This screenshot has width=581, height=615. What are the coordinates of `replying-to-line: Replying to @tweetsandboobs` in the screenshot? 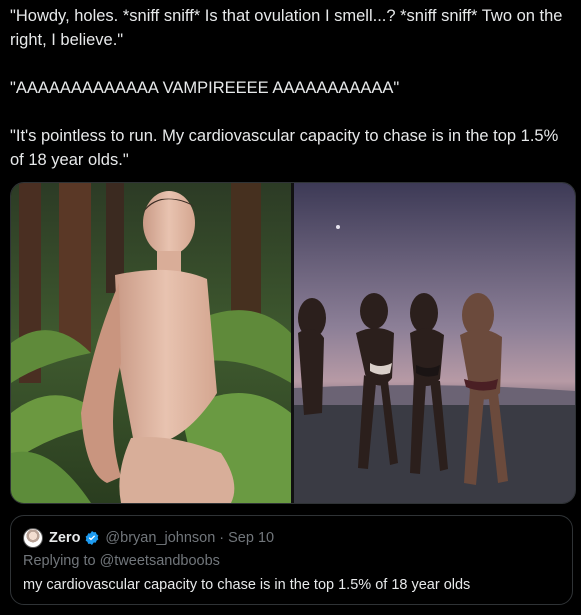 It's located at (121, 561).